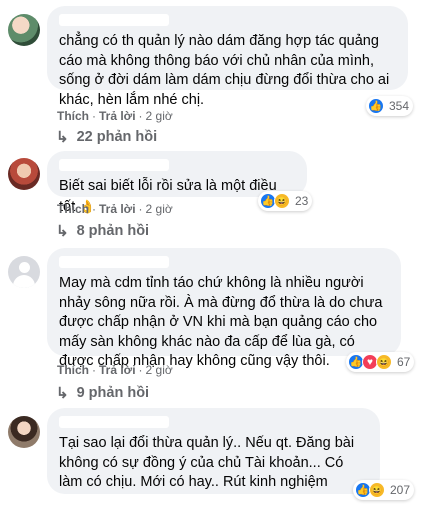 Image resolution: width=445 pixels, height=513 pixels. What do you see at coordinates (376, 106) in the screenshot?
I see `like-icon: 👍` at bounding box center [376, 106].